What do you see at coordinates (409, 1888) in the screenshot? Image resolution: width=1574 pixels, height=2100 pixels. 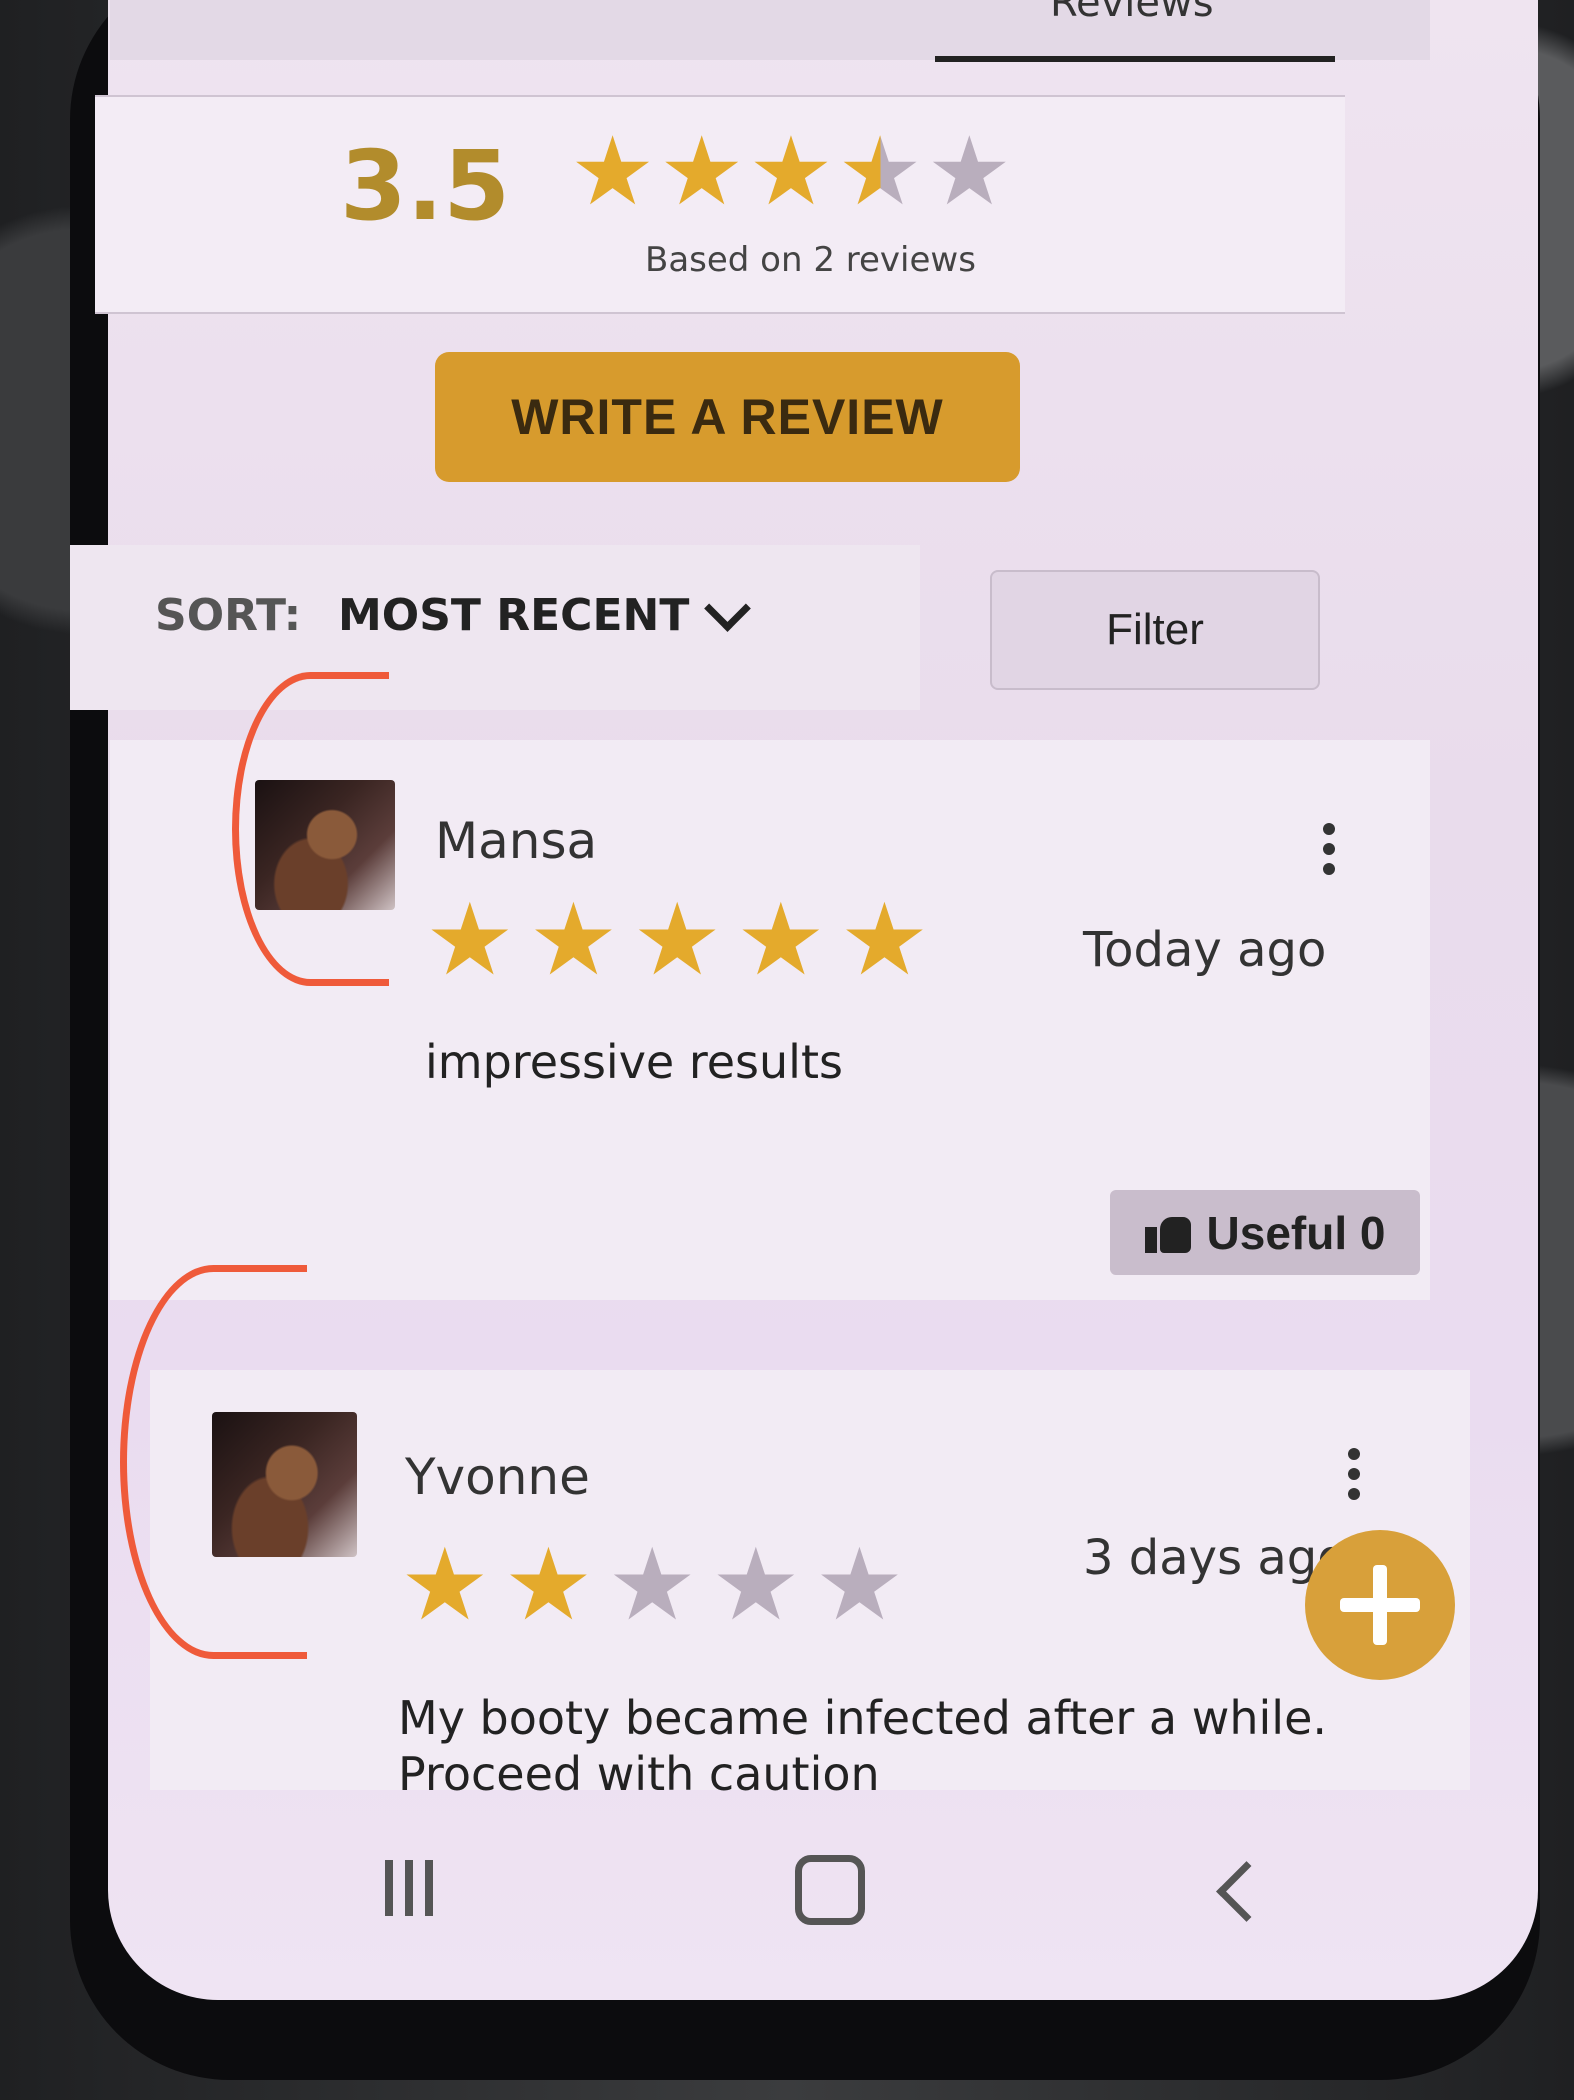 I see `recents-icon` at bounding box center [409, 1888].